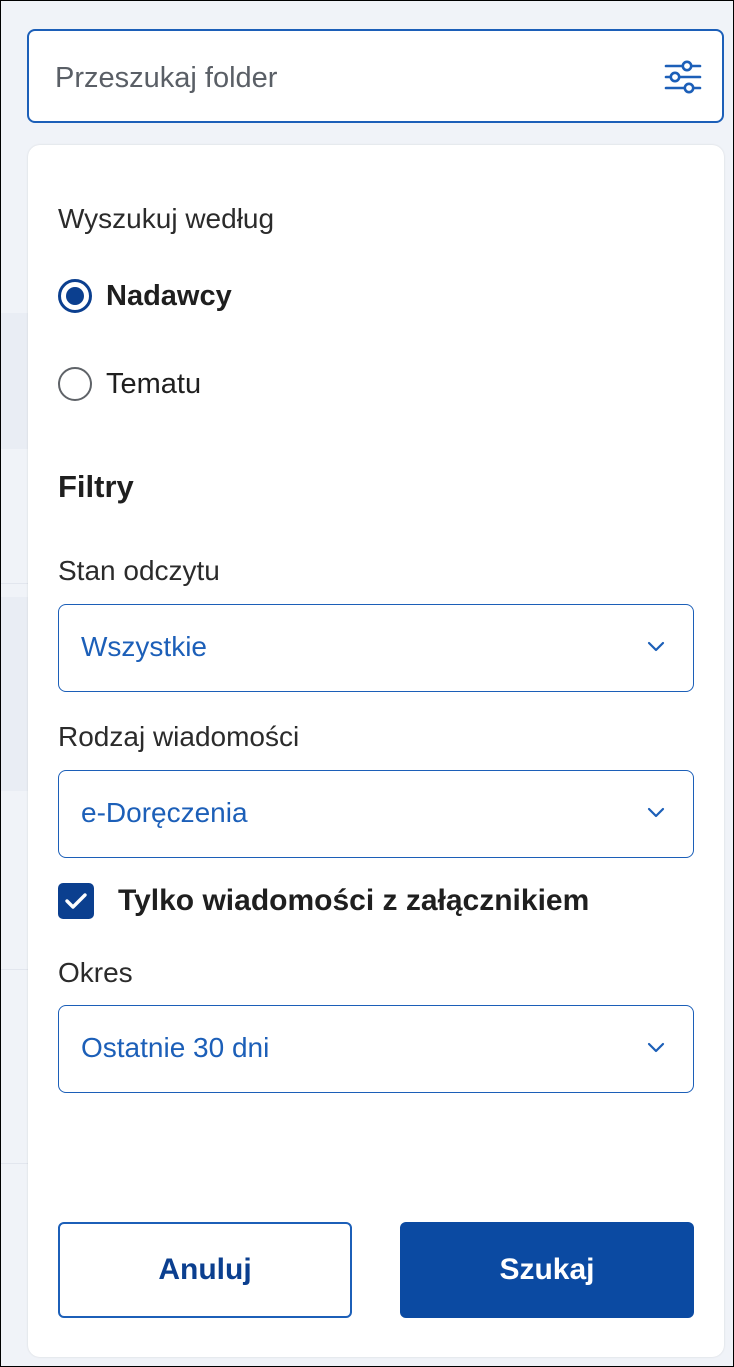 This screenshot has height=1367, width=734. Describe the element at coordinates (154, 383) in the screenshot. I see `radio-label-subject: Tematu` at that location.